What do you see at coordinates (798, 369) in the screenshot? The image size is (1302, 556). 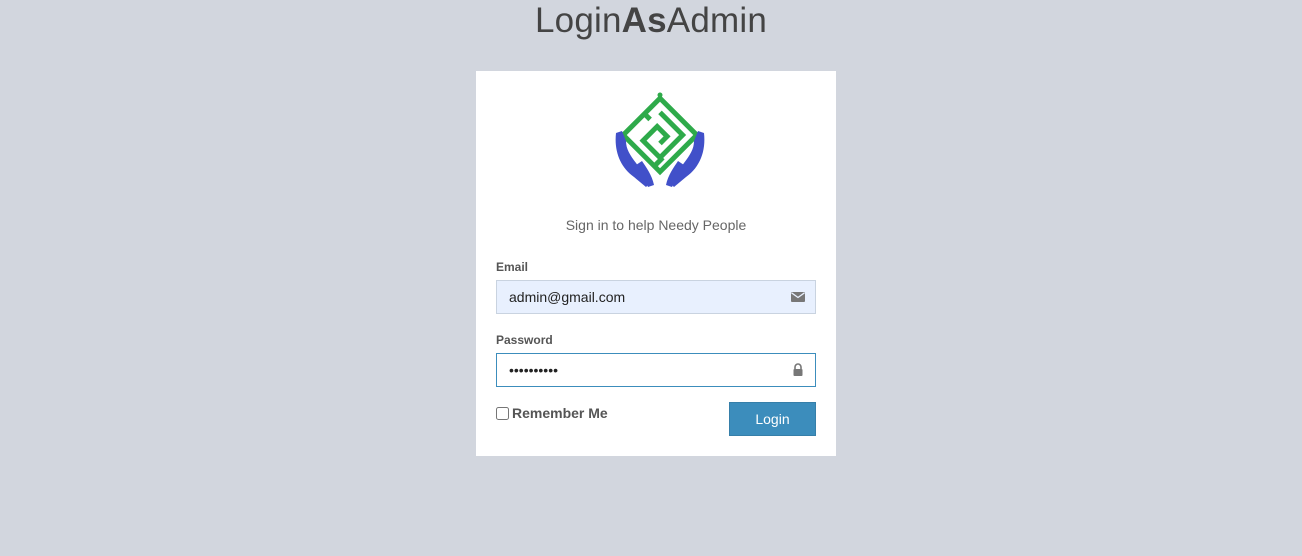 I see `lock-icon` at bounding box center [798, 369].